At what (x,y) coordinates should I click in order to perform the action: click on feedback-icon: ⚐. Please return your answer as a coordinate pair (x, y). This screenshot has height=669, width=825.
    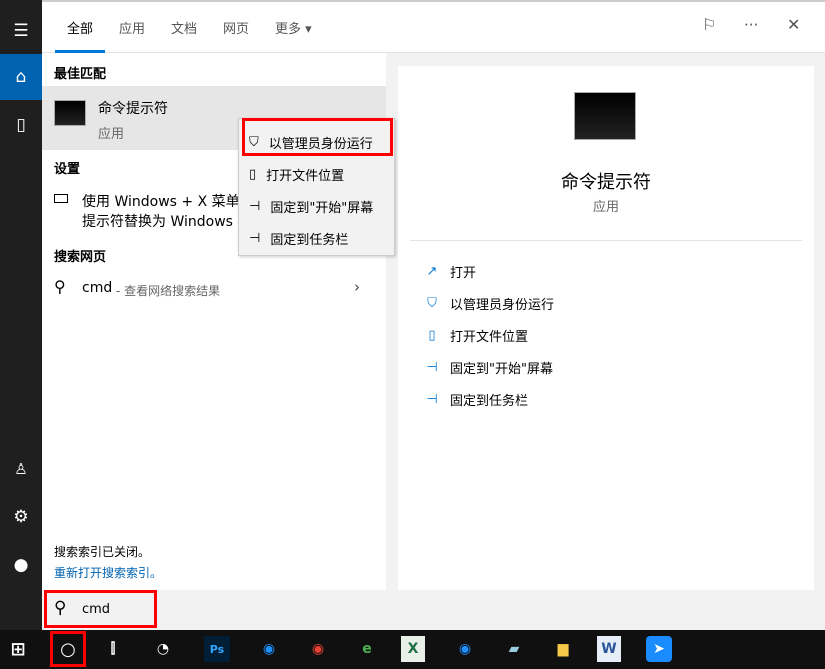
    Looking at the image, I should click on (709, 24).